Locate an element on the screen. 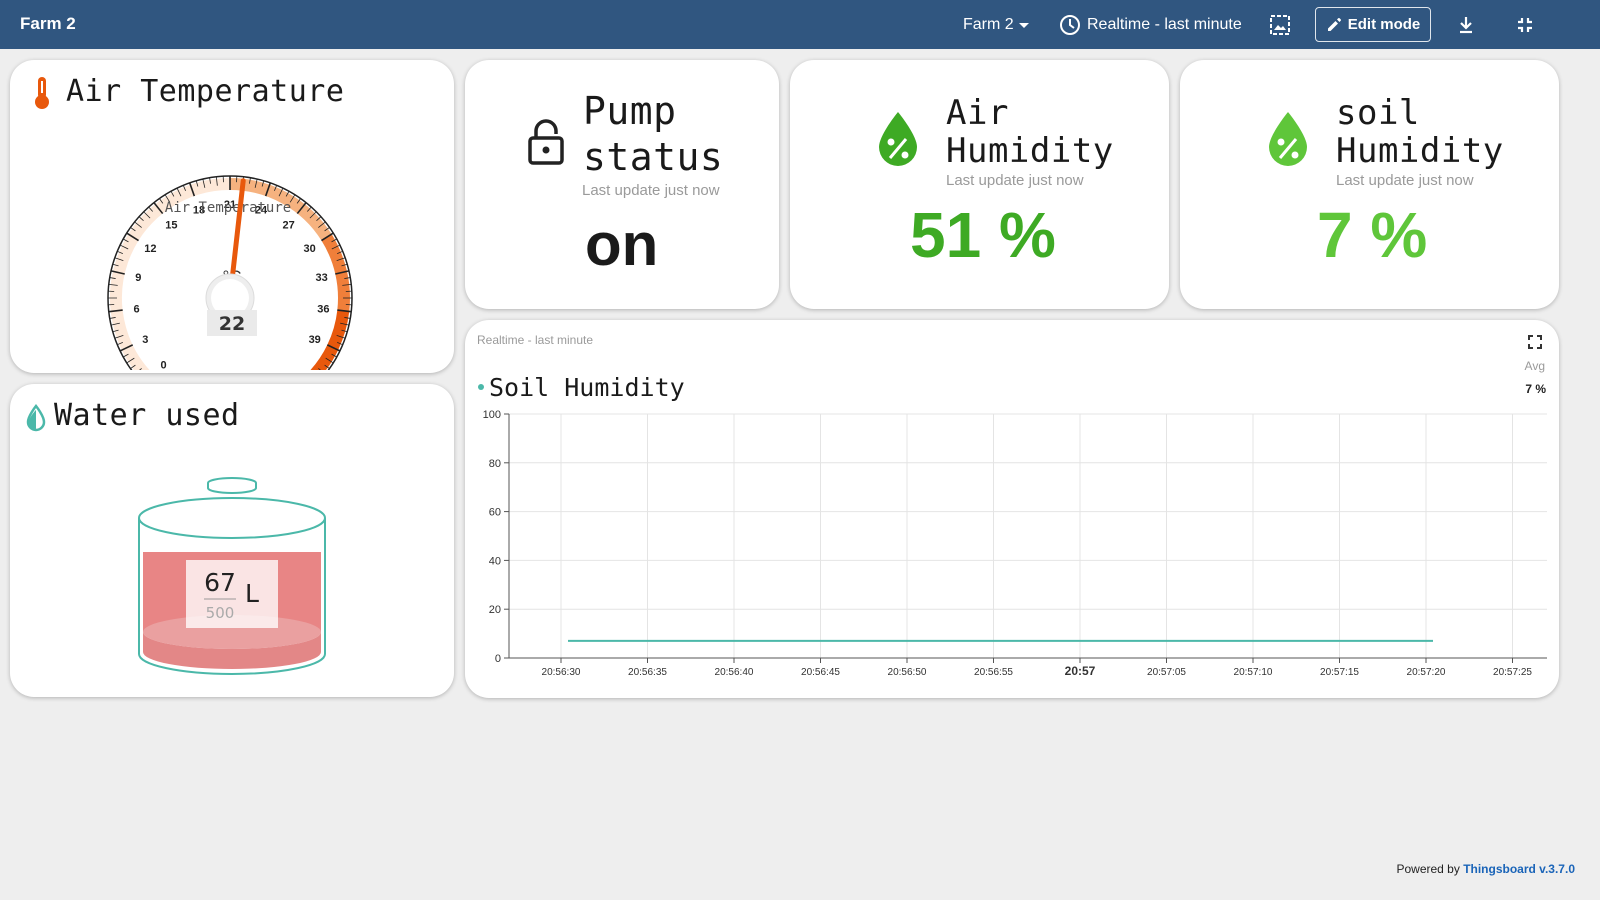  air-humidity-card: Air Humidity Last update just now 51 % is located at coordinates (979, 184).